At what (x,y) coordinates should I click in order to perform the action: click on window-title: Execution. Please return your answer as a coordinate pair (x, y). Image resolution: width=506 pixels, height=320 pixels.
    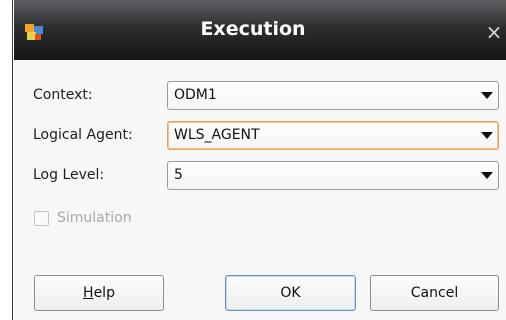
    Looking at the image, I should click on (253, 29).